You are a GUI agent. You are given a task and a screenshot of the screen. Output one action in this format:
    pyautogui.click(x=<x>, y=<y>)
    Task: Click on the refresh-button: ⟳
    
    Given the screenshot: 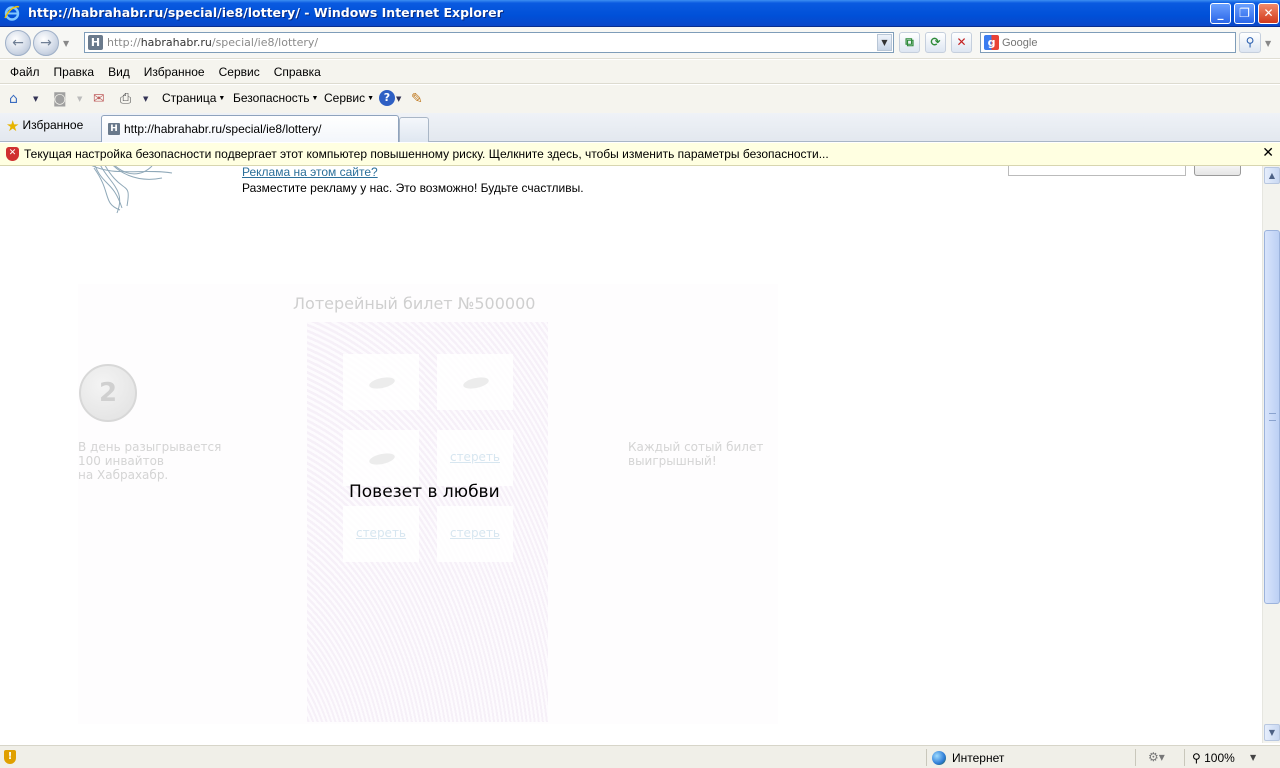 What is the action you would take?
    pyautogui.click(x=935, y=42)
    